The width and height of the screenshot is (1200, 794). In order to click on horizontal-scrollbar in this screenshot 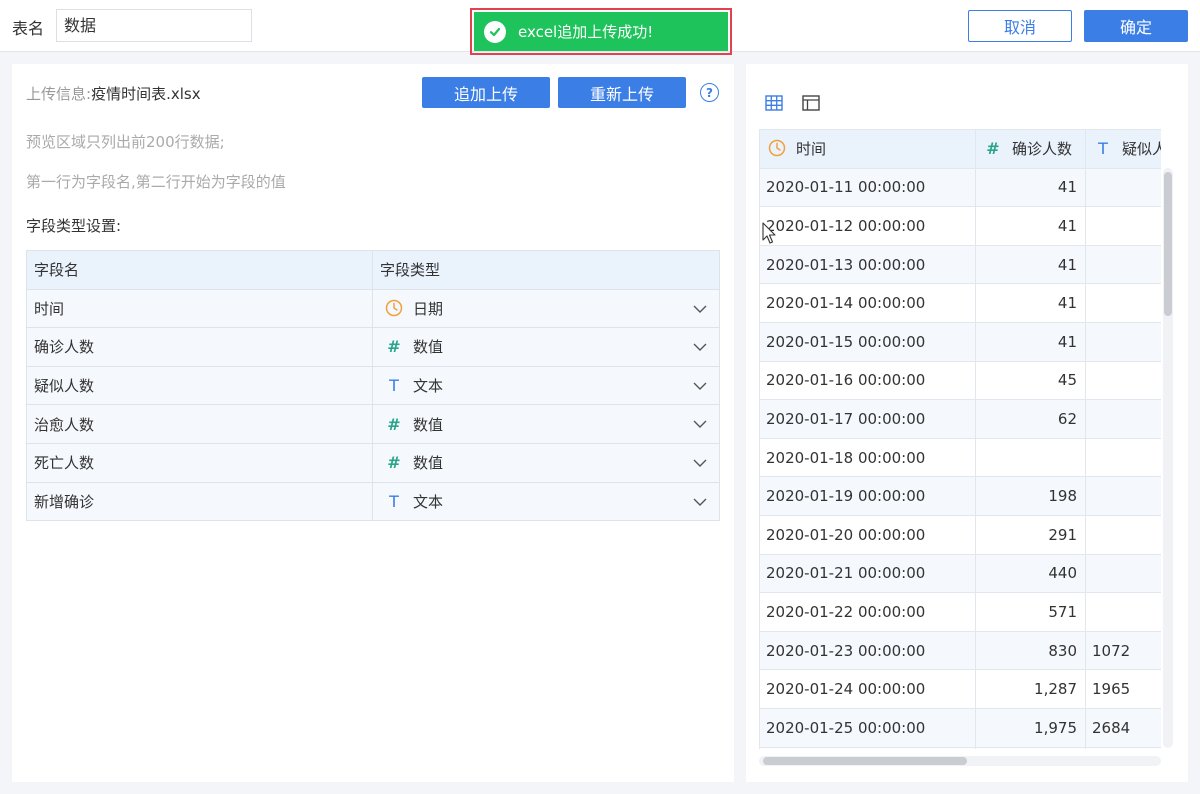, I will do `click(960, 761)`.